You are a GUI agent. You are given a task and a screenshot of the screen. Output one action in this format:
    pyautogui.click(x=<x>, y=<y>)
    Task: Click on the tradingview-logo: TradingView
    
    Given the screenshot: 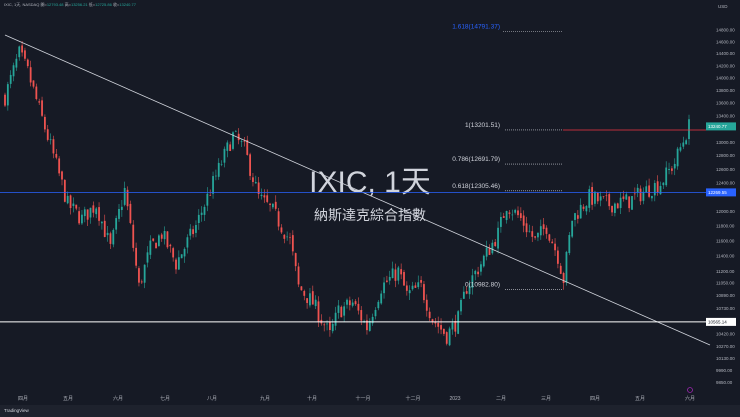 What is the action you would take?
    pyautogui.click(x=16, y=410)
    